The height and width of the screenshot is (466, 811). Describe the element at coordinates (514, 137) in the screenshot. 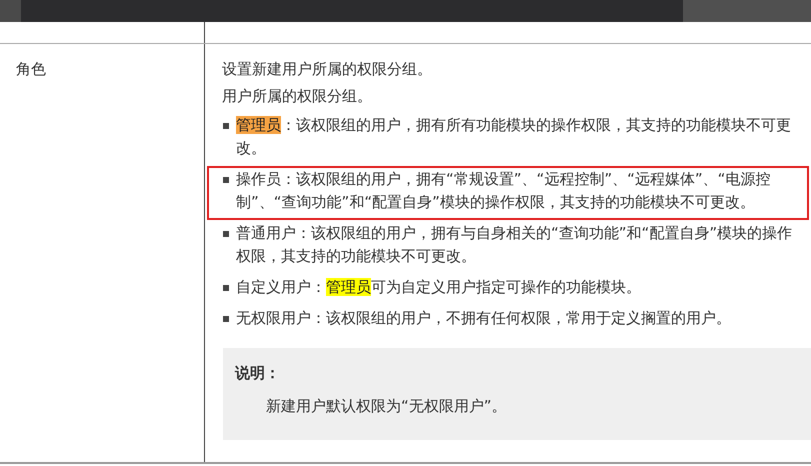

I see `list-item-text: 管理员：该权限组的用户，拥有所有功能模块的操作权限，其支持的功能模块不可更改。` at that location.